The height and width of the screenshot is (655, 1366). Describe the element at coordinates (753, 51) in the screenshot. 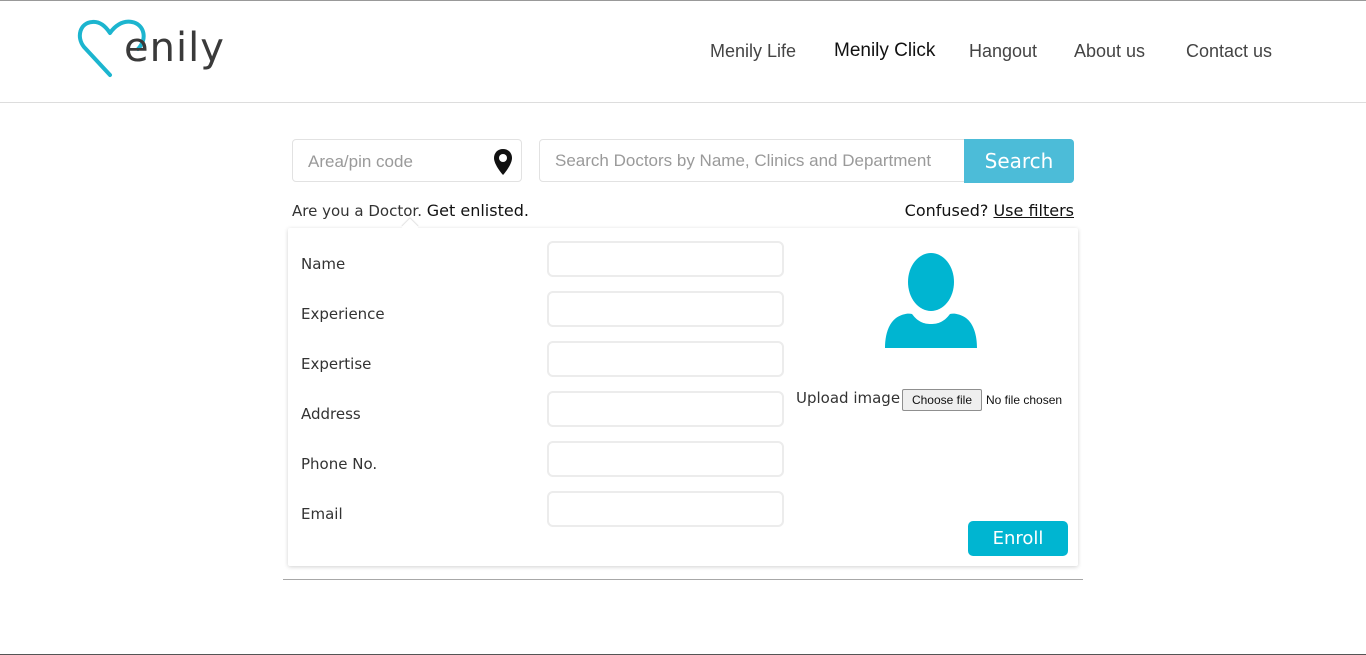

I see `nav-item-menily-life: Menily Life` at that location.